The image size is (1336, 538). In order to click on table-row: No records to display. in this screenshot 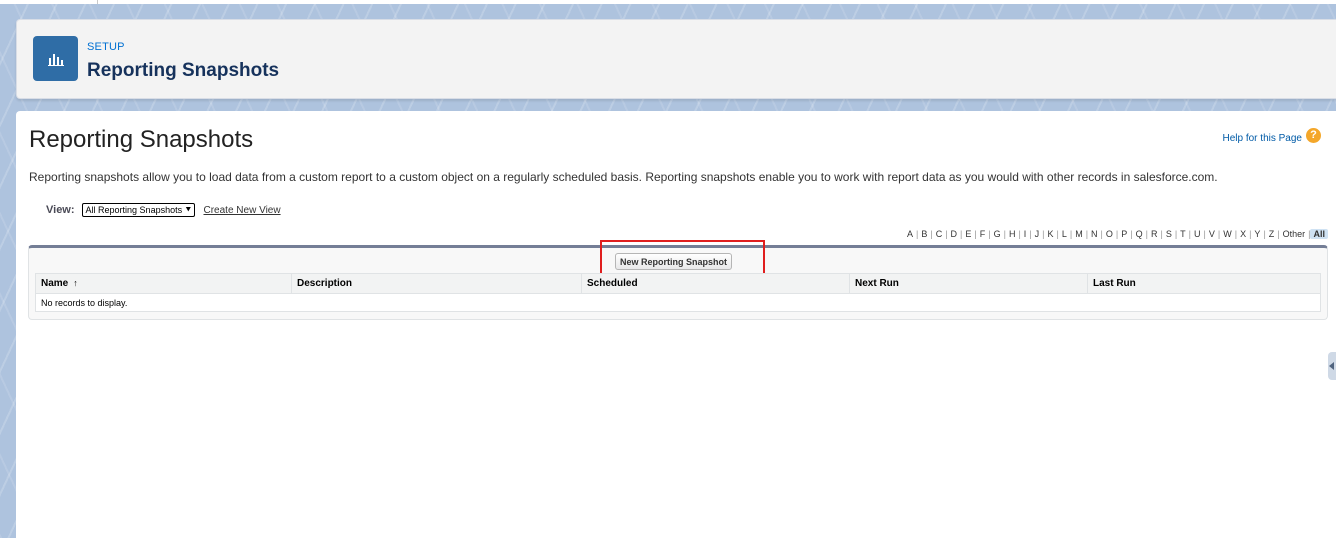, I will do `click(678, 303)`.